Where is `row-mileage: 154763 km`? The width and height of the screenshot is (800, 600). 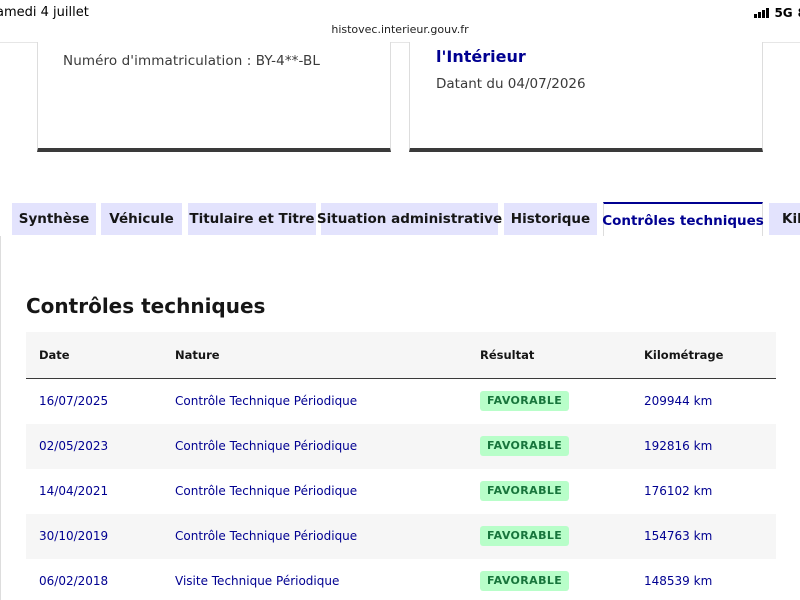
row-mileage: 154763 km is located at coordinates (678, 536).